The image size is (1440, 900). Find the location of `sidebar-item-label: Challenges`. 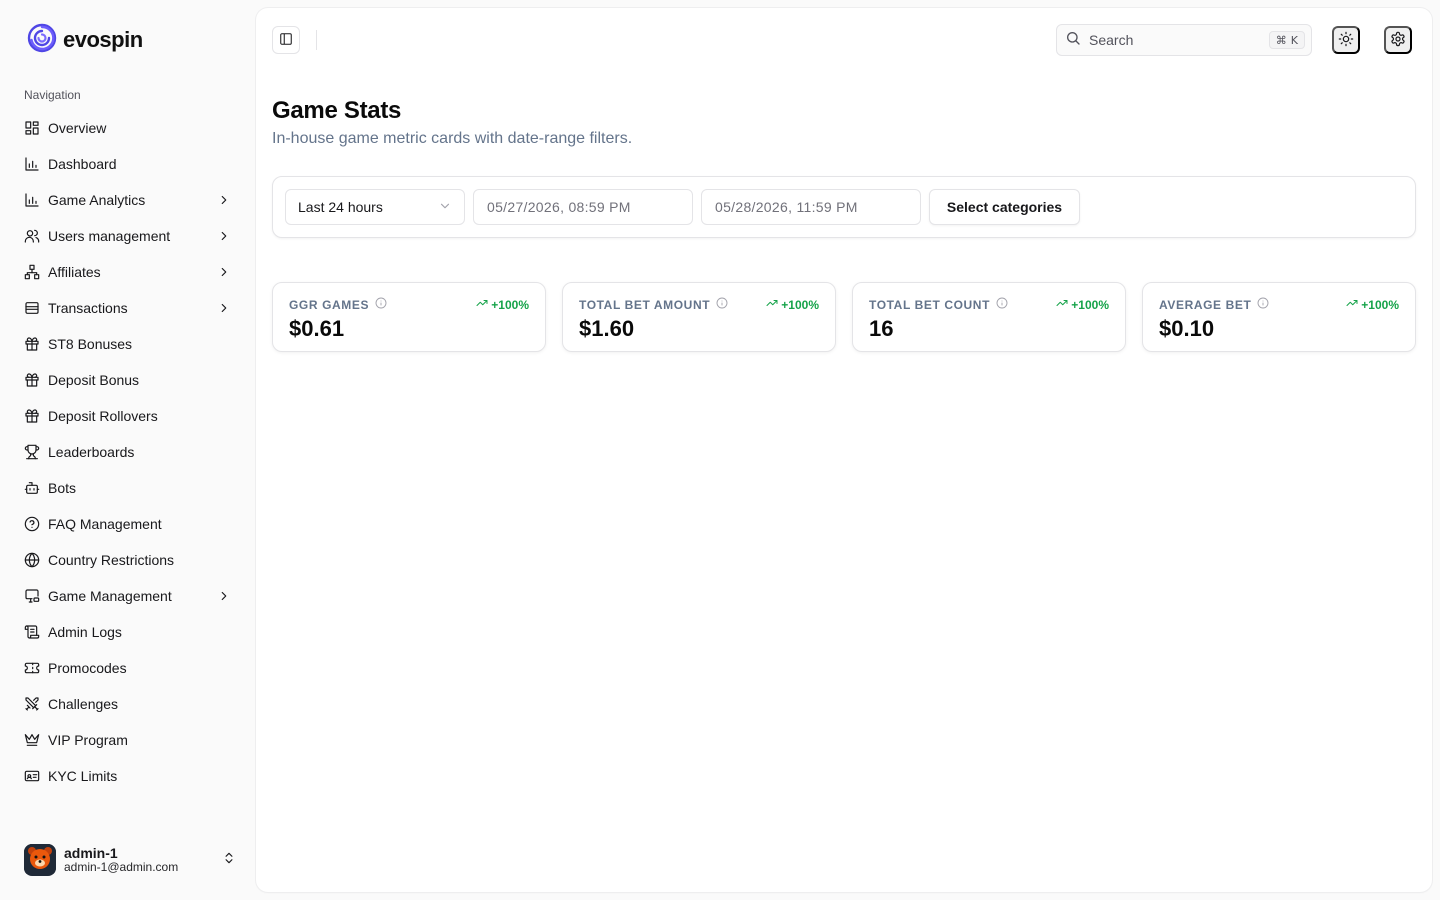

sidebar-item-label: Challenges is located at coordinates (83, 704).